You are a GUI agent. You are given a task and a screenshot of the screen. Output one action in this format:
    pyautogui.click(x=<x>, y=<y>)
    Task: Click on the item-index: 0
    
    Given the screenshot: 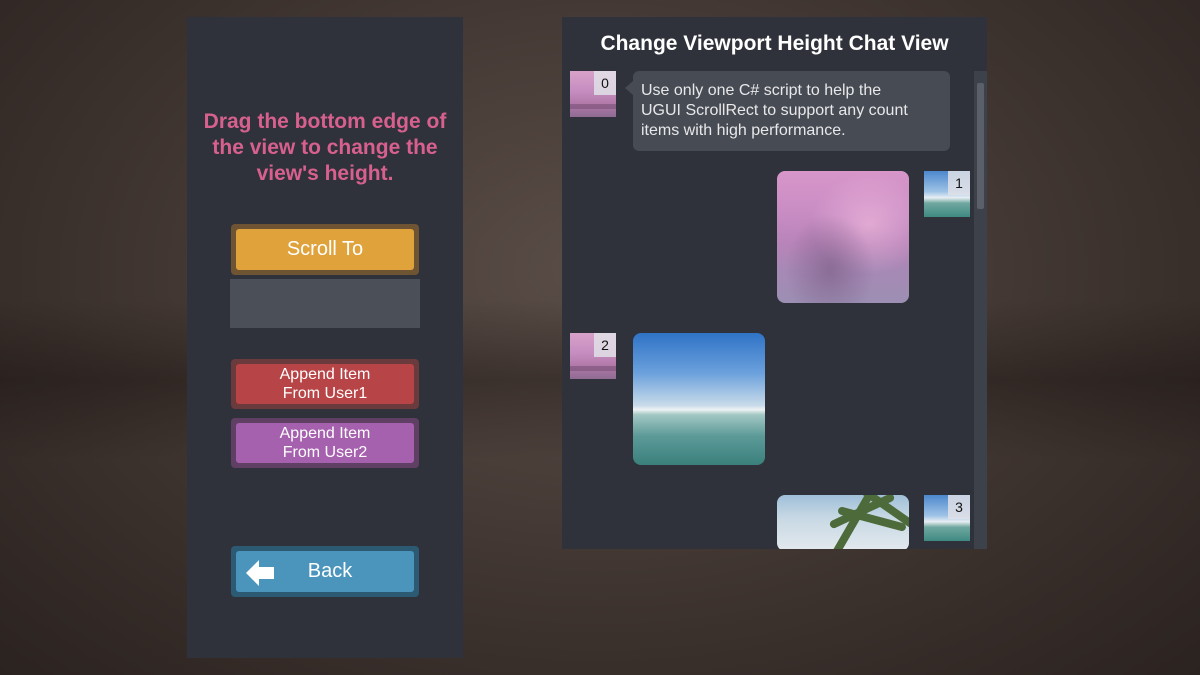 What is the action you would take?
    pyautogui.click(x=605, y=83)
    